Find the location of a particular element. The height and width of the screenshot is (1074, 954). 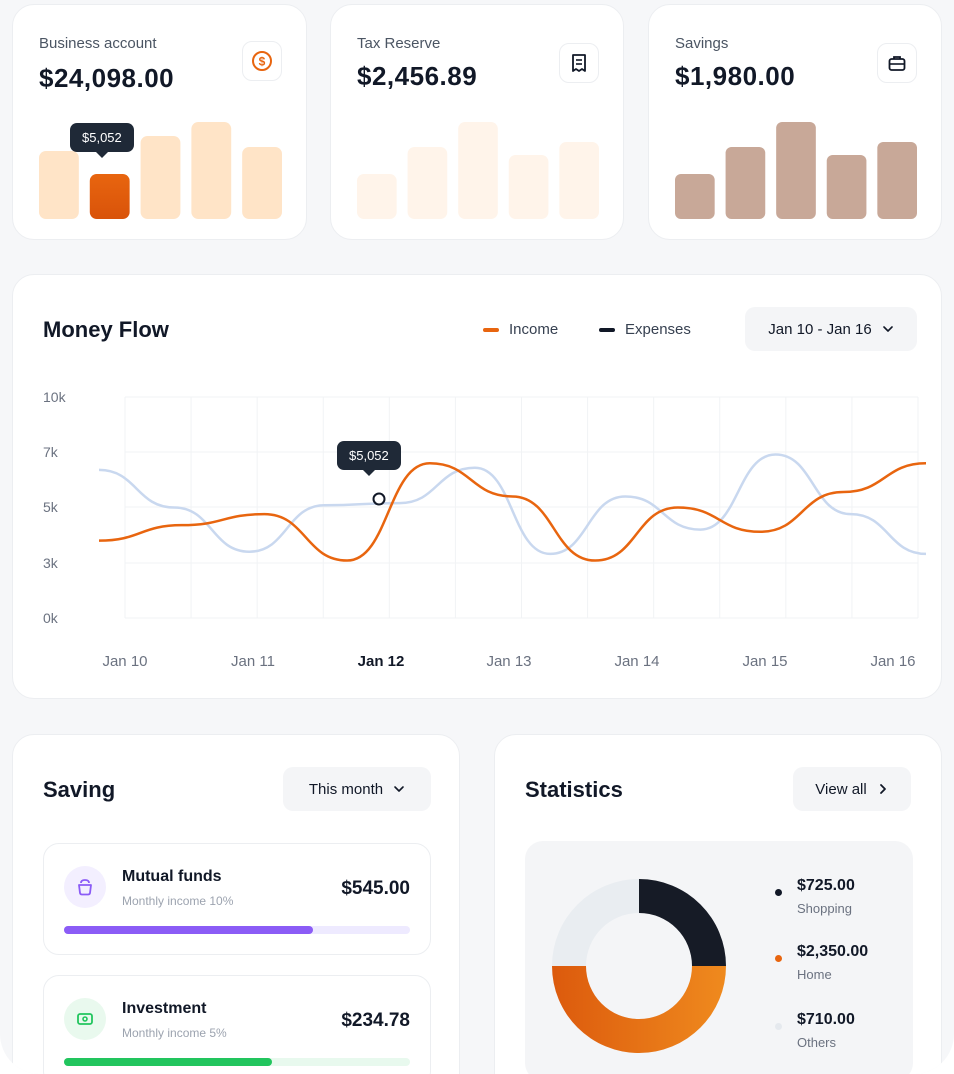

stat-home: $2,350.00 Home is located at coordinates (822, 962).